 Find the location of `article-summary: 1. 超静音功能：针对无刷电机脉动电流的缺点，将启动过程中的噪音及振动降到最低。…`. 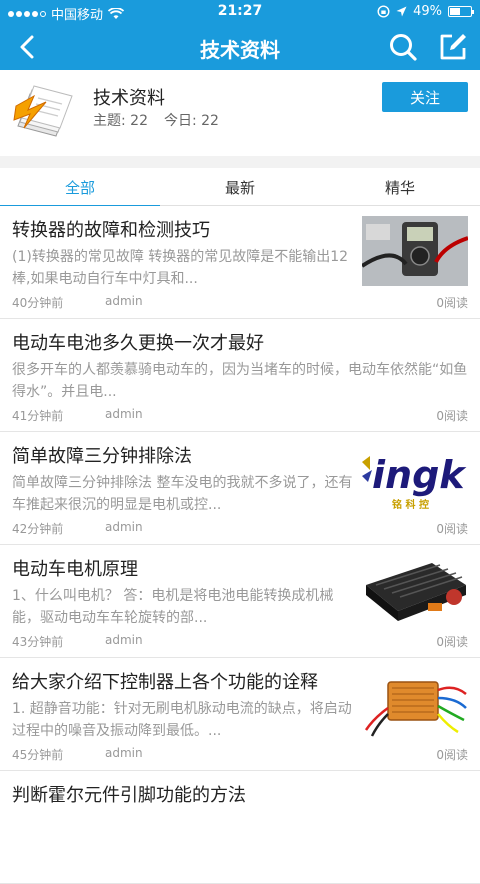

article-summary: 1. 超静音功能：针对无刷电机脉动电流的缺点，将启动过程中的噪音及振动降到最低。… is located at coordinates (182, 720).